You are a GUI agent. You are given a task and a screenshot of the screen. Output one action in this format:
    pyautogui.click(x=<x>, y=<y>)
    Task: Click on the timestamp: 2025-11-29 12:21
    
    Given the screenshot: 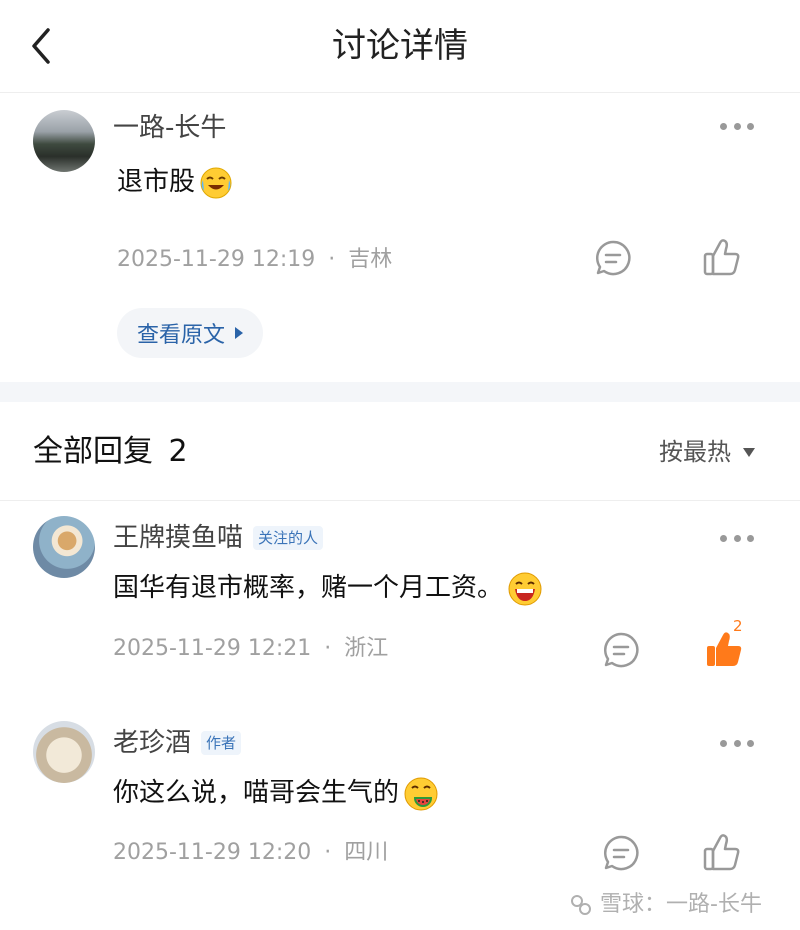 What is the action you would take?
    pyautogui.click(x=212, y=648)
    